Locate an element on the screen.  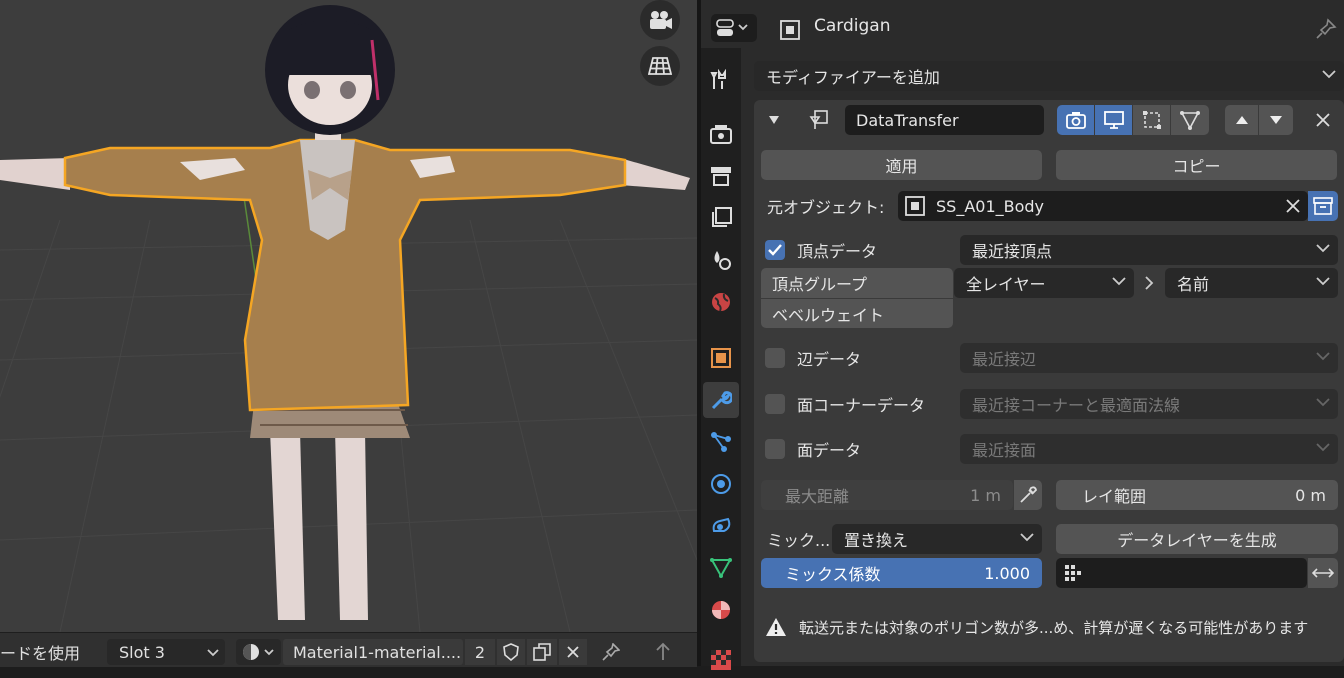
duplicate-material-button is located at coordinates (542, 652).